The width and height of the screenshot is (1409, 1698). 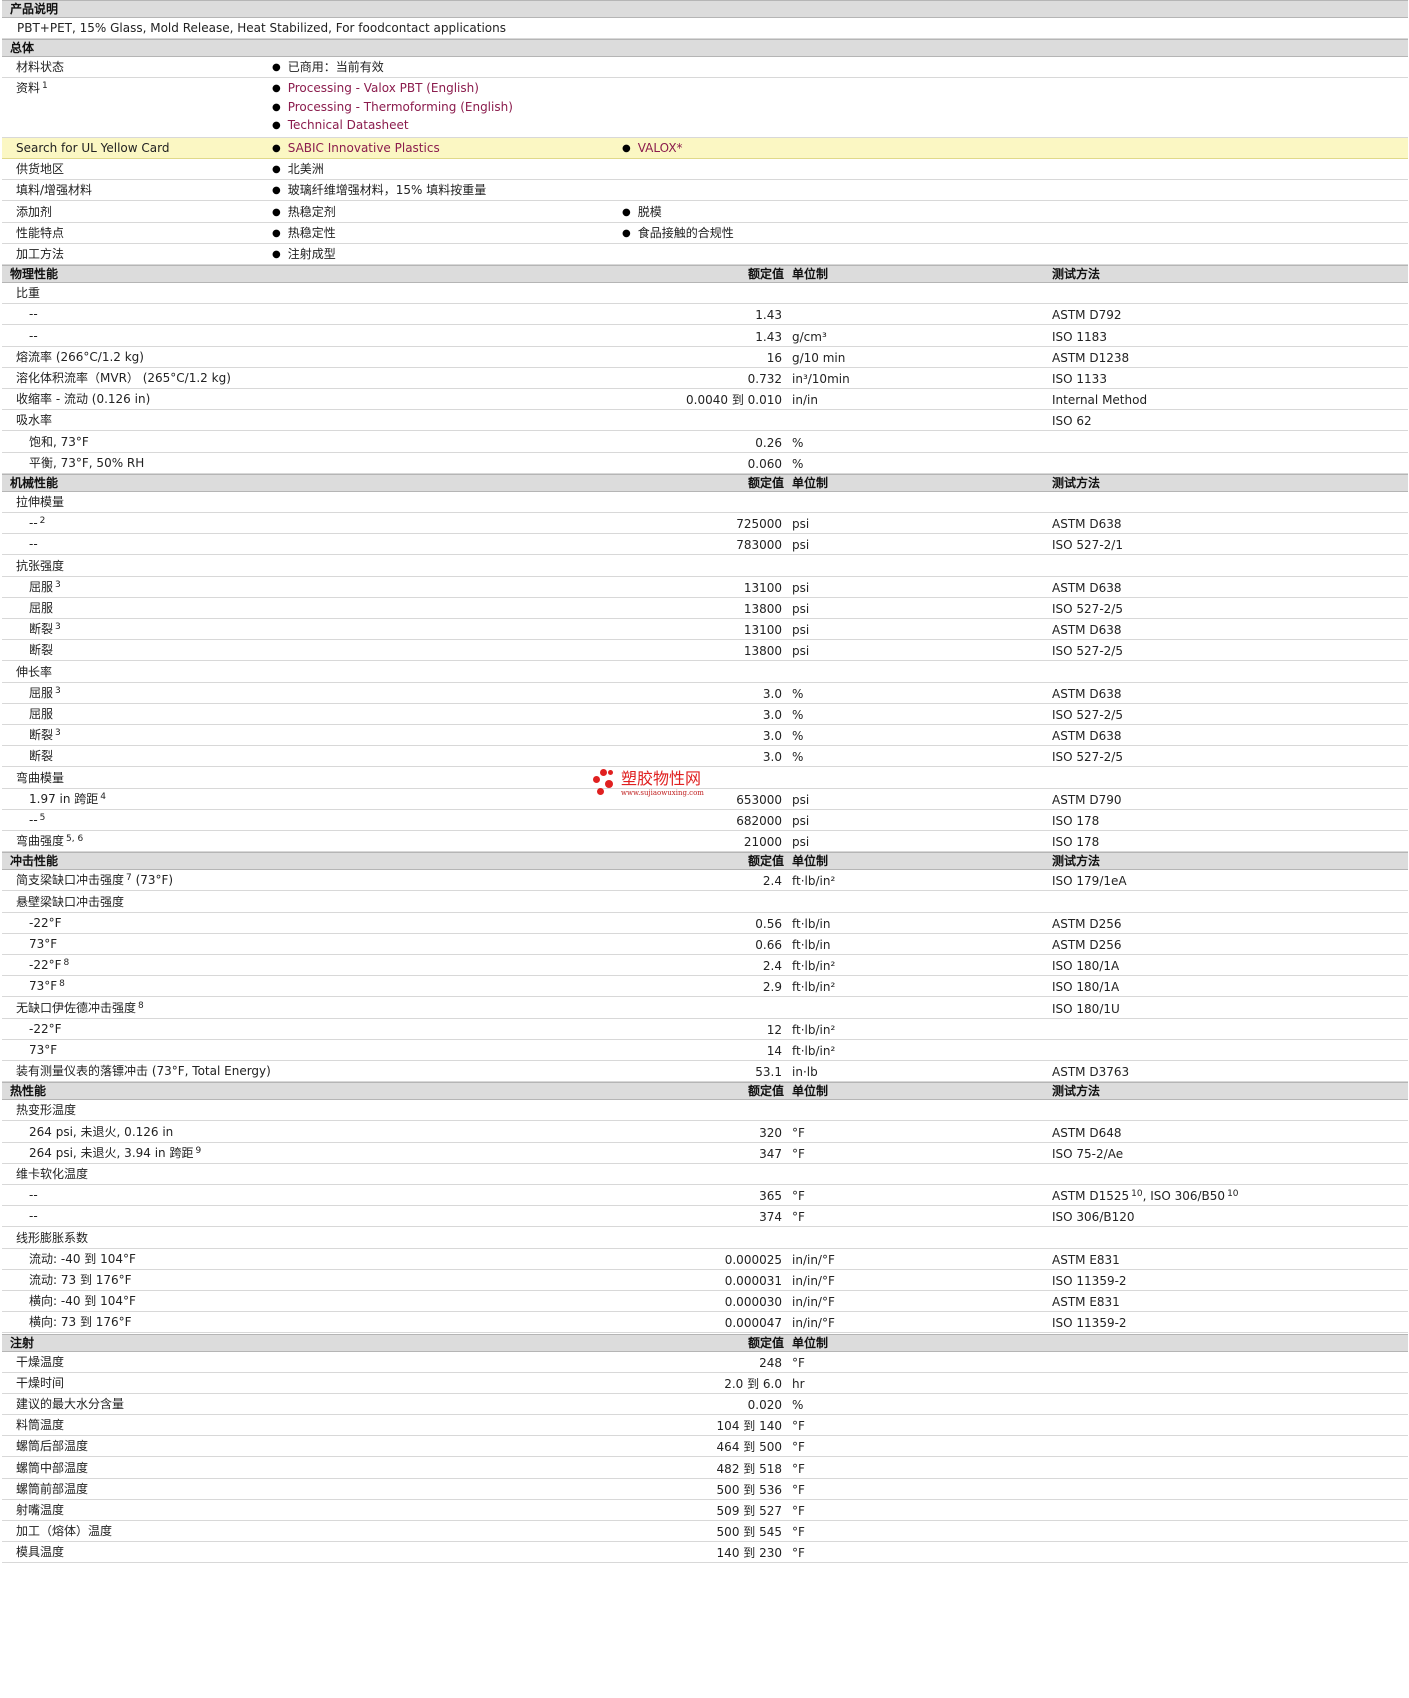 I want to click on general-row: 性能特点 热稳定性 食品接触的合规性, so click(x=705, y=233).